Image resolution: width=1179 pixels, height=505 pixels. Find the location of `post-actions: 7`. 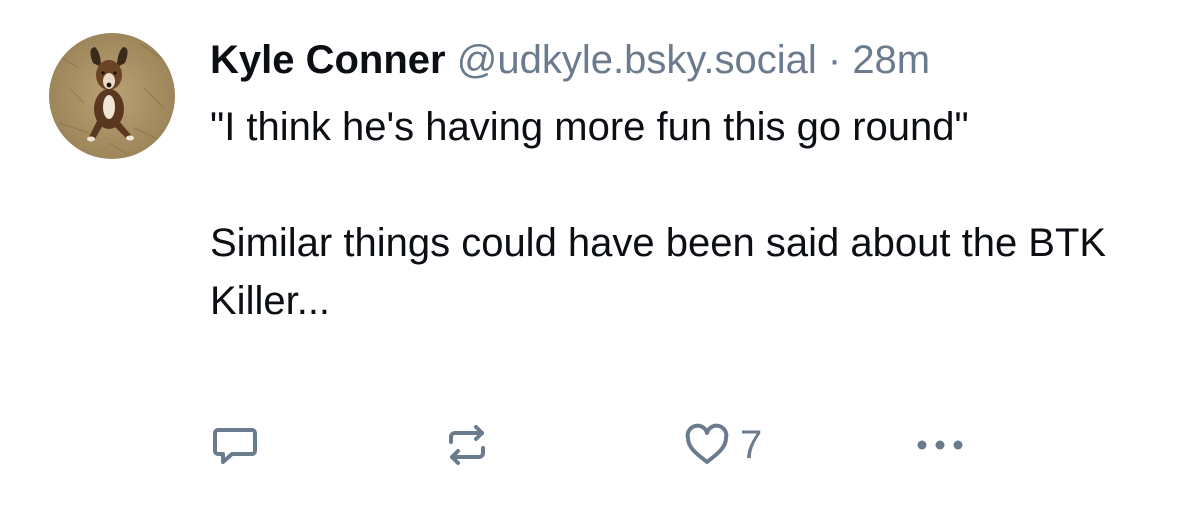

post-actions: 7 is located at coordinates (610, 445).